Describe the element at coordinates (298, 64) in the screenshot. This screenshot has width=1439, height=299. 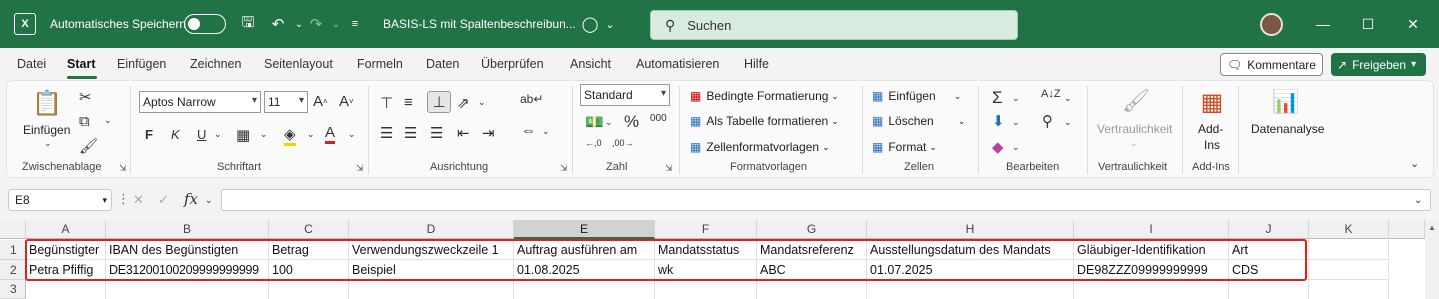
I see `tab-seitenlayout: Seitenlayout` at that location.